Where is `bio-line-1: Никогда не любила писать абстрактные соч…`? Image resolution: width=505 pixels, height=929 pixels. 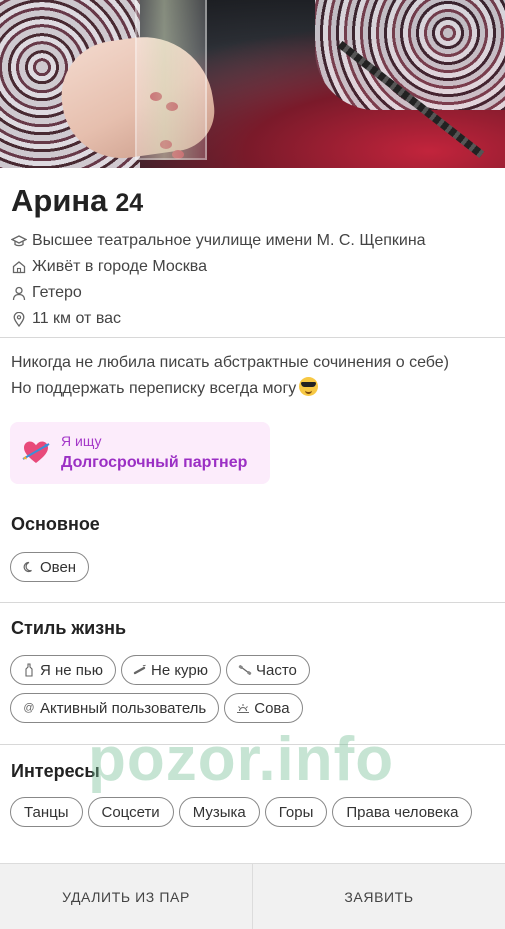
bio-line-1: Никогда не любила писать абстрактные соч… is located at coordinates (230, 362).